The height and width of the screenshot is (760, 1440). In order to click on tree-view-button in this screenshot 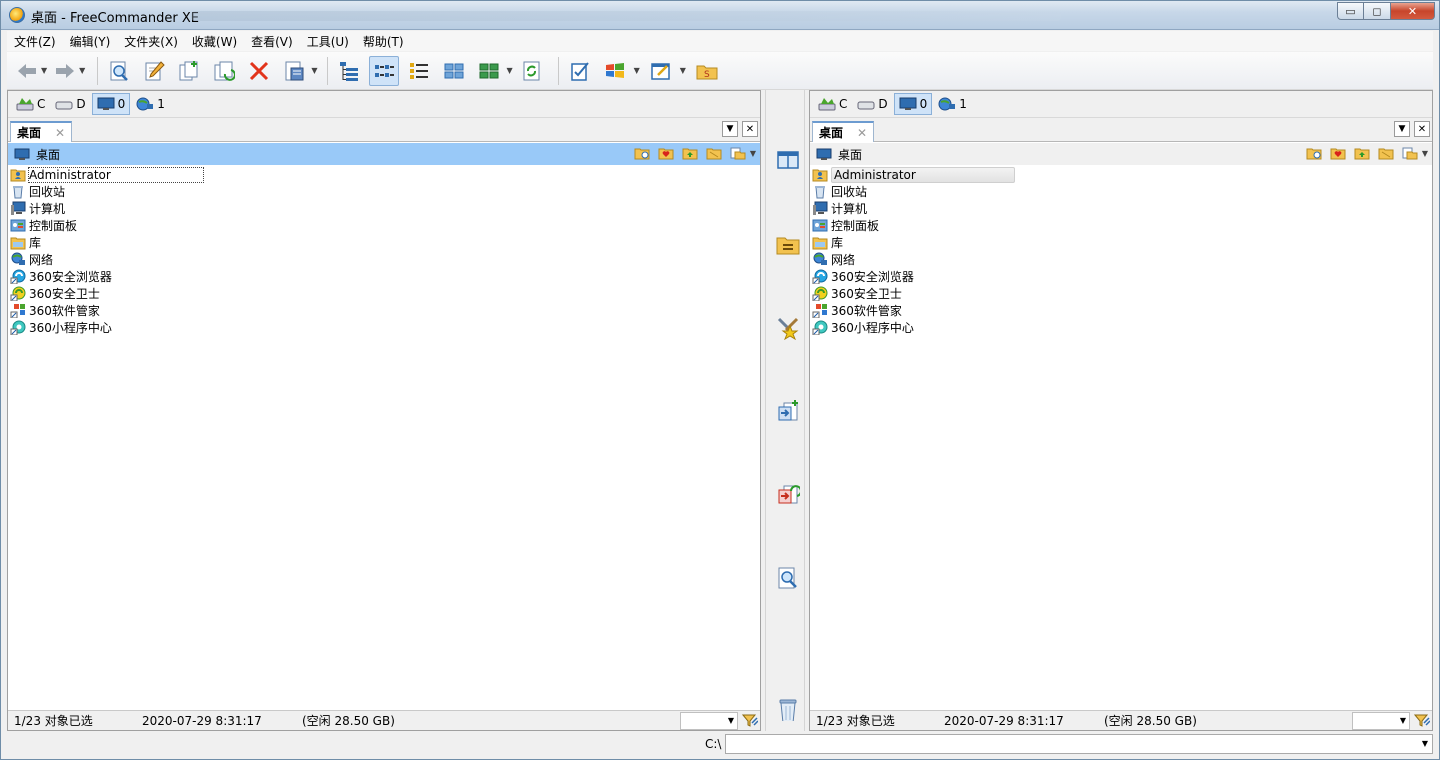, I will do `click(349, 71)`.